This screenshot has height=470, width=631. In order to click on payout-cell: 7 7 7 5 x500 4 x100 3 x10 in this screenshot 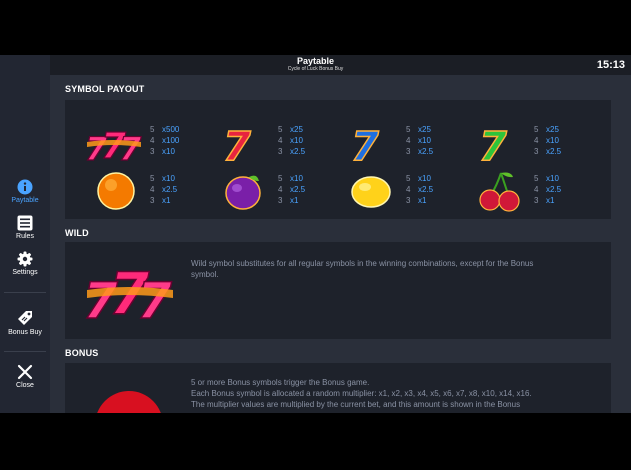, I will do `click(147, 142)`.